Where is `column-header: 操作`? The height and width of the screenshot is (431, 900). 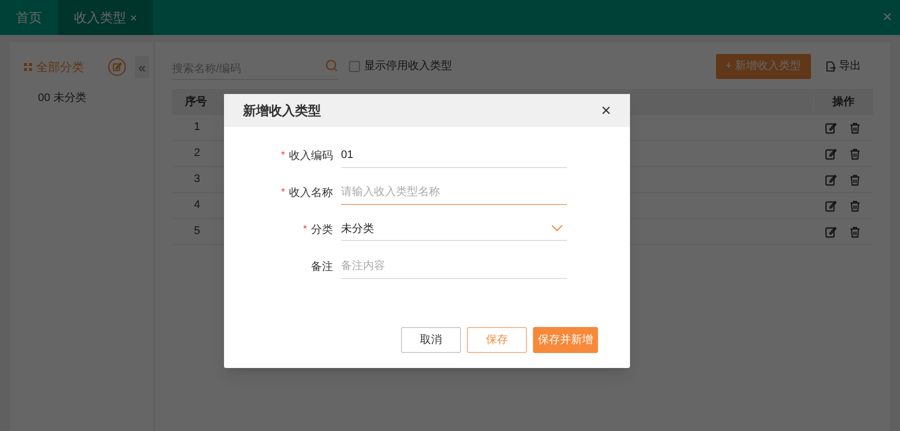
column-header: 操作 is located at coordinates (843, 102).